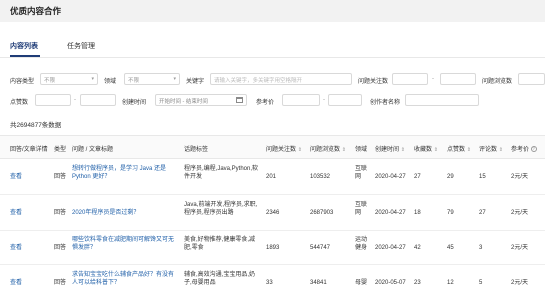  I want to click on date-range-placeholder: 开始时间 - 结束时间, so click(183, 102).